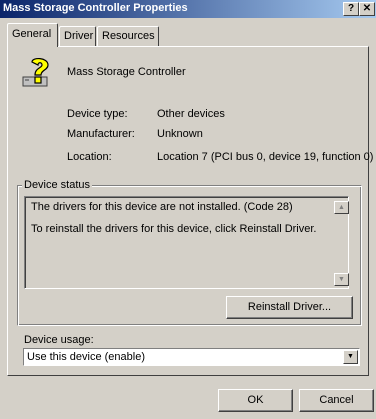 The height and width of the screenshot is (419, 376). Describe the element at coordinates (341, 207) in the screenshot. I see `scroll-up-arrow-icon: ▲` at that location.